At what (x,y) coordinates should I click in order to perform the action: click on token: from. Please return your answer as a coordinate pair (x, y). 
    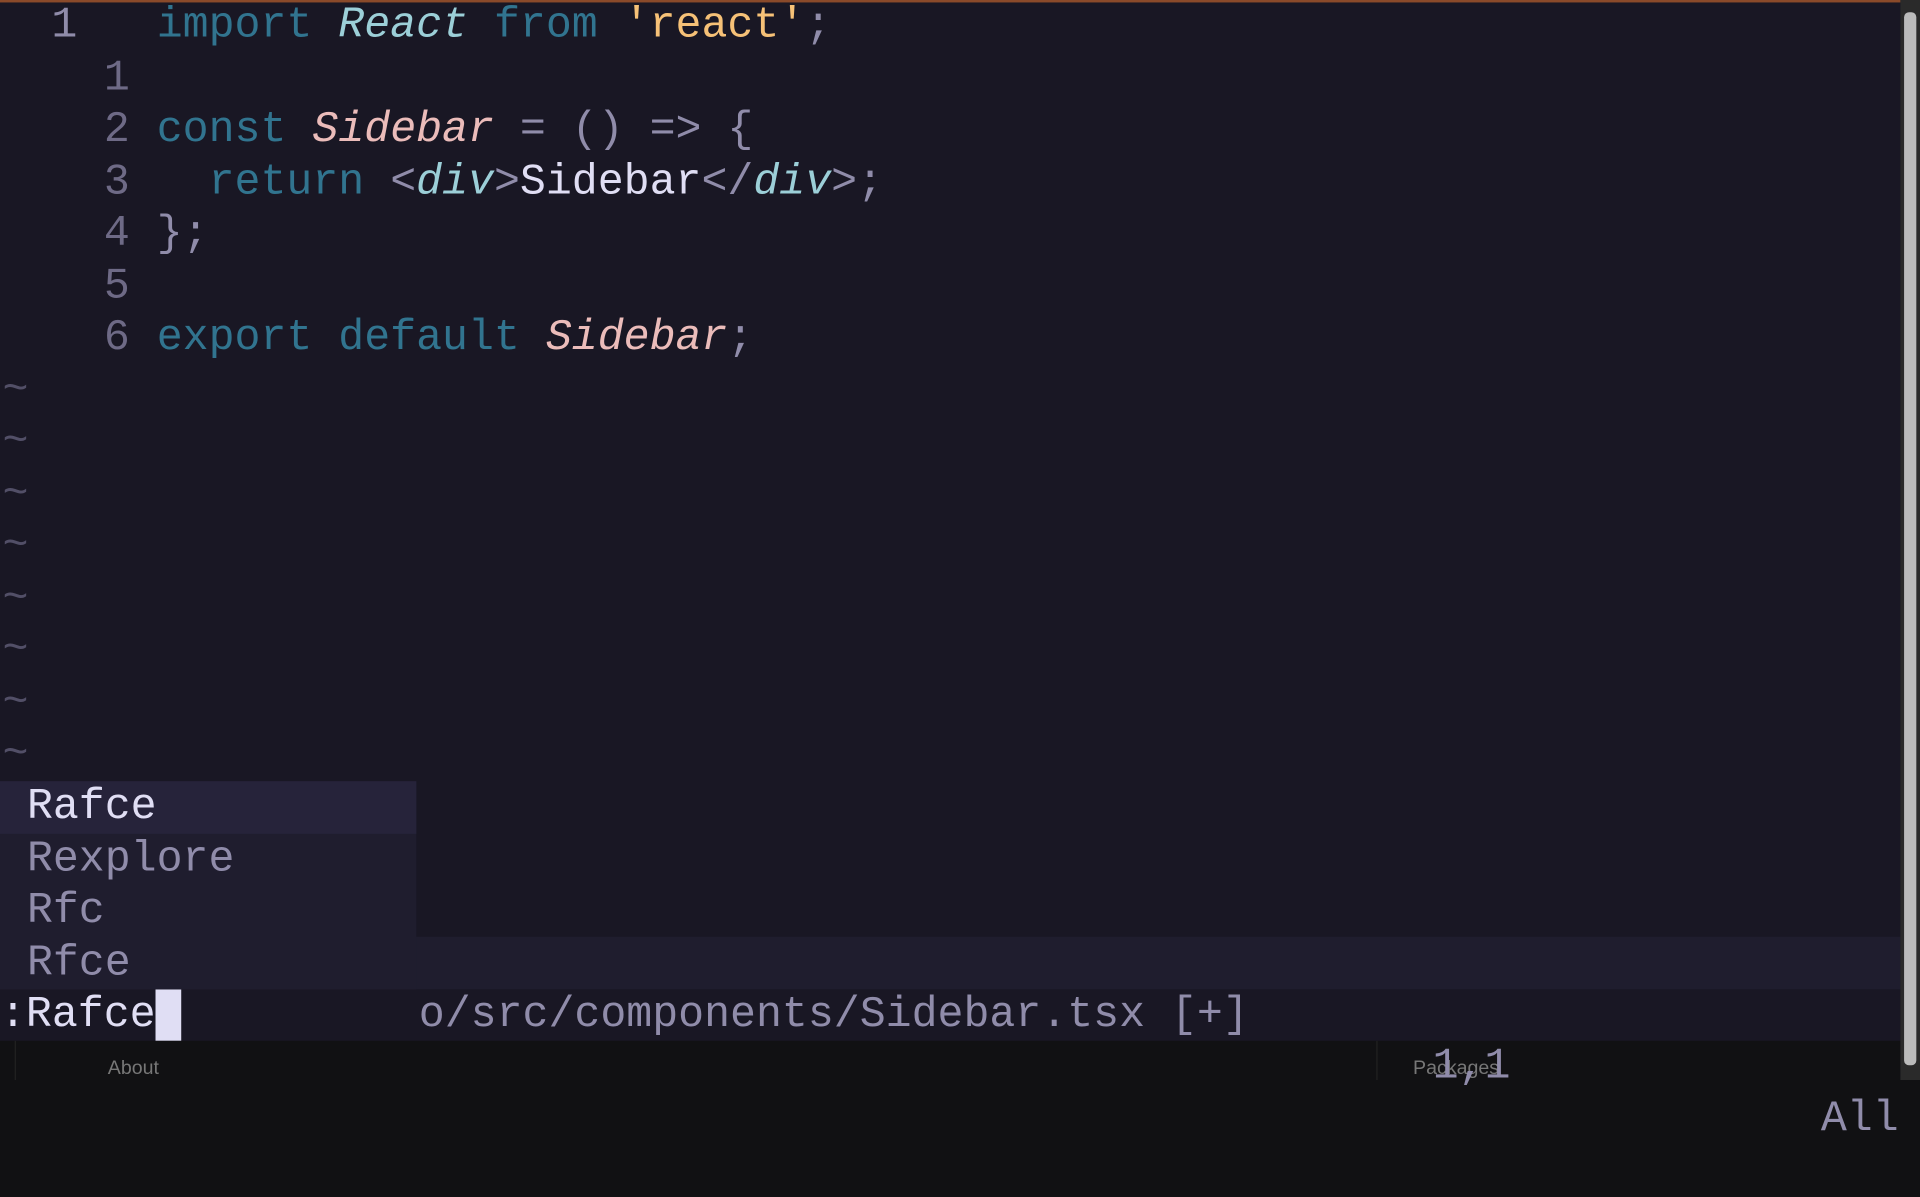
    Looking at the image, I should click on (545, 26).